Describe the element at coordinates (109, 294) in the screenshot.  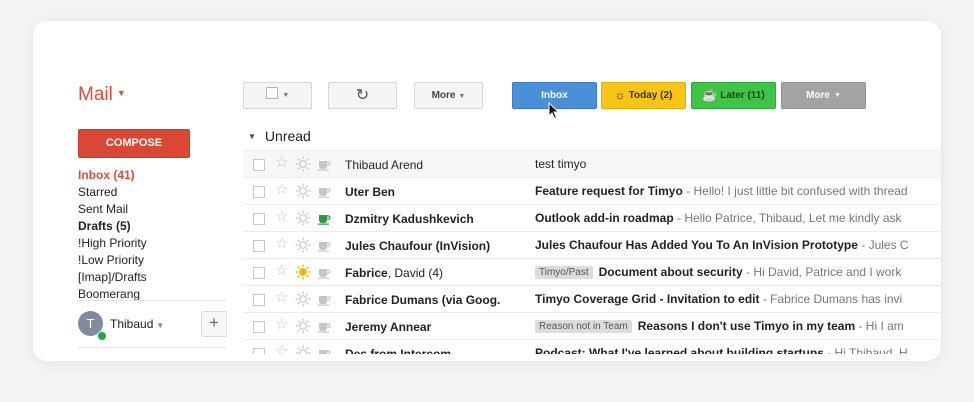
I see `sidebar-item-boomerang: Boomerang` at that location.